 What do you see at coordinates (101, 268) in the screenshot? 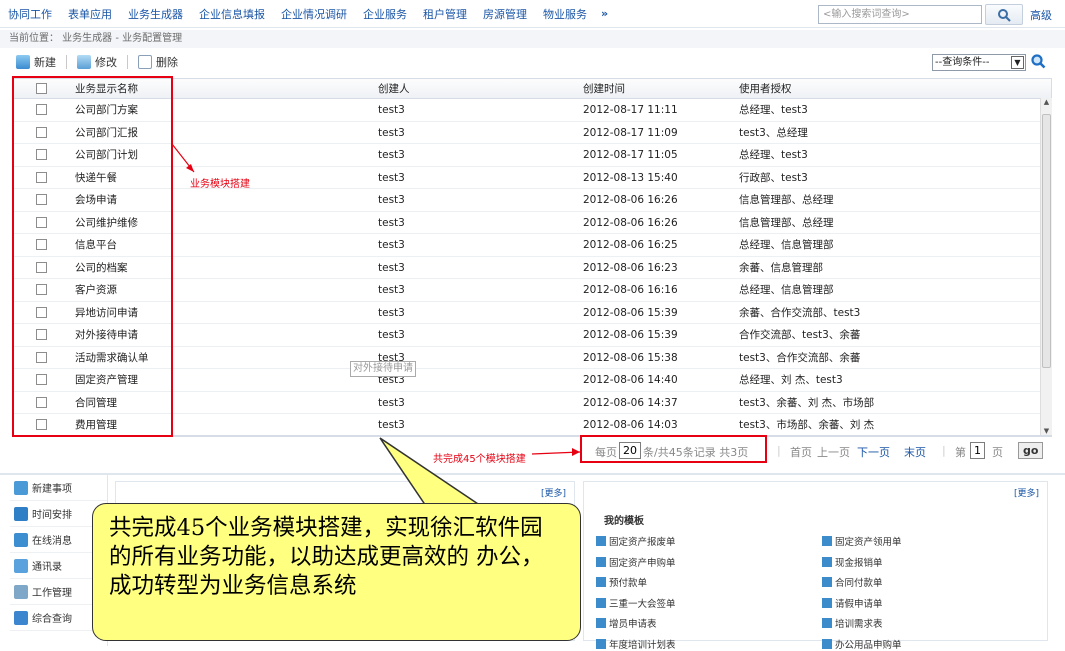
I see `row-name: 公司的档案` at bounding box center [101, 268].